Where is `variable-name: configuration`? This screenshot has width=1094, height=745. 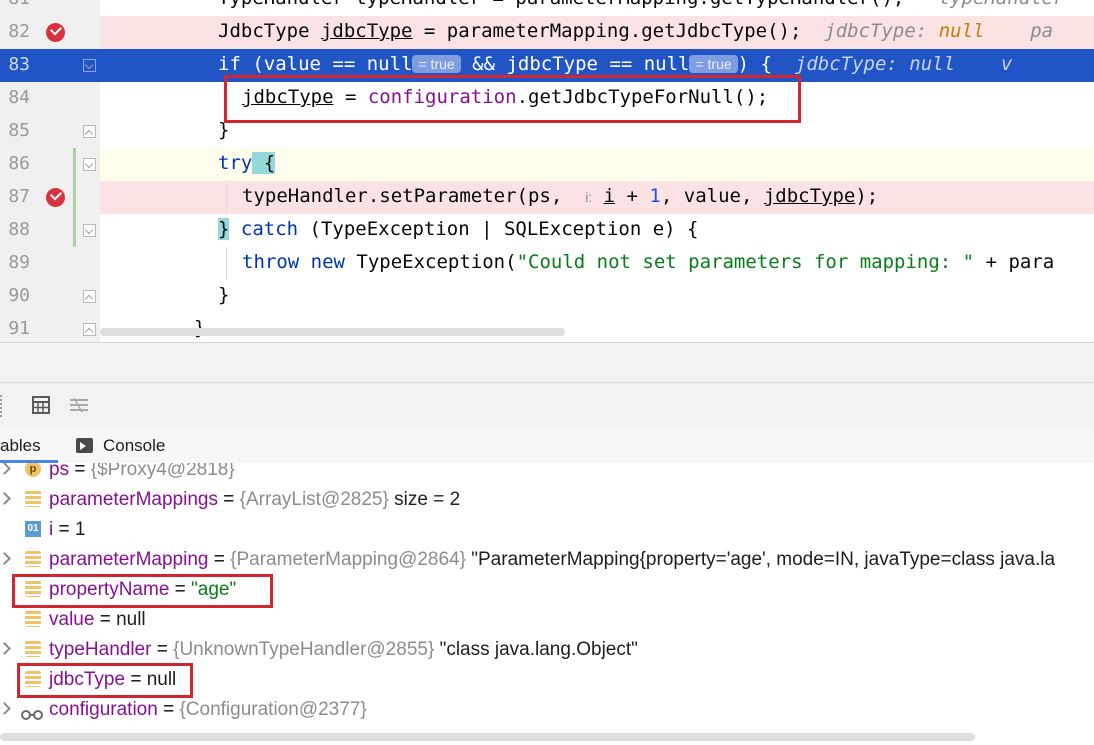 variable-name: configuration is located at coordinates (103, 709).